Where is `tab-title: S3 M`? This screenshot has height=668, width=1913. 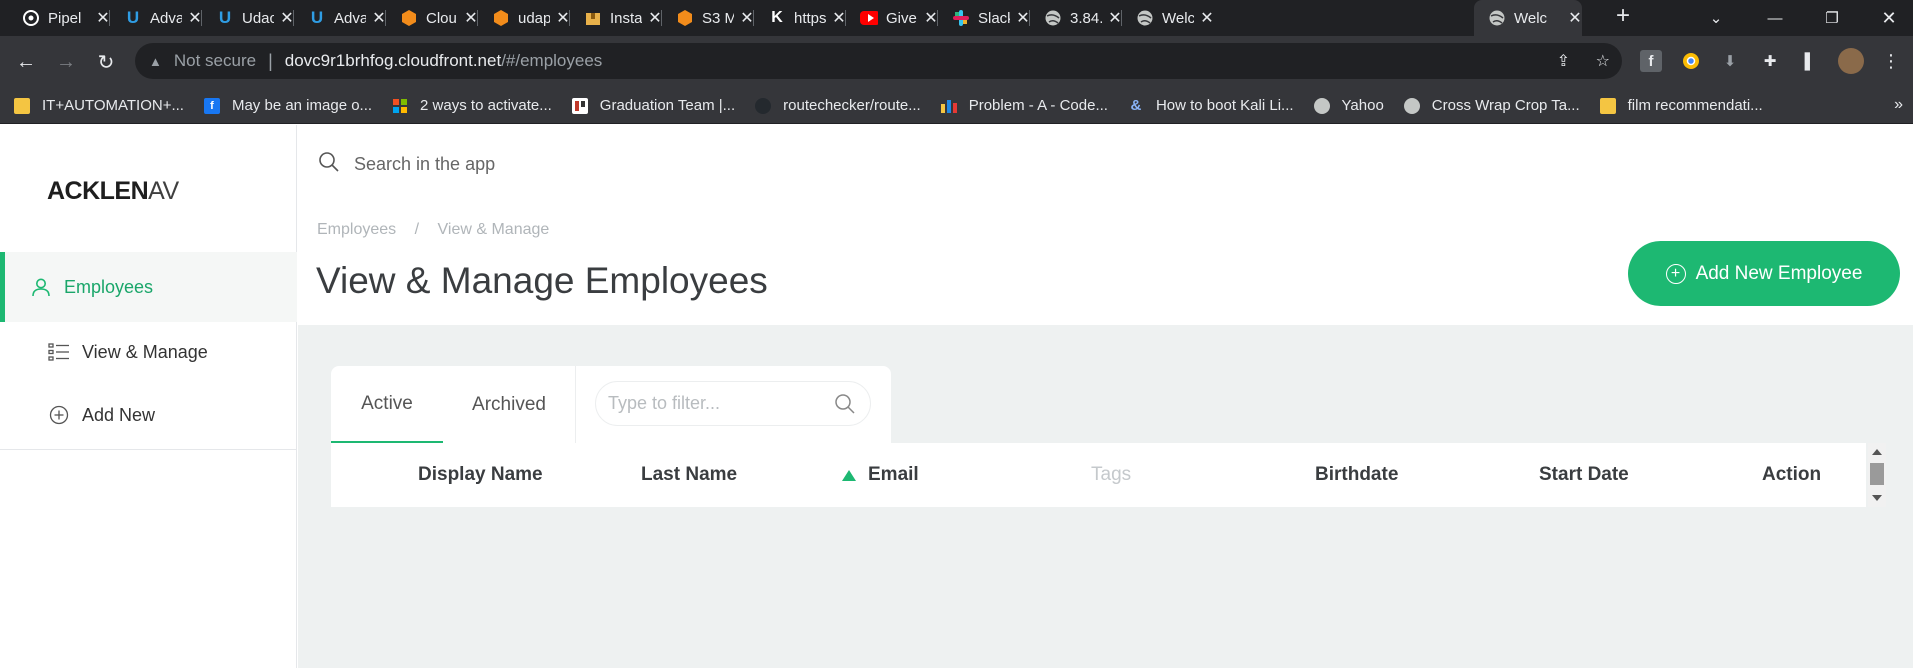
tab-title: S3 M is located at coordinates (718, 18).